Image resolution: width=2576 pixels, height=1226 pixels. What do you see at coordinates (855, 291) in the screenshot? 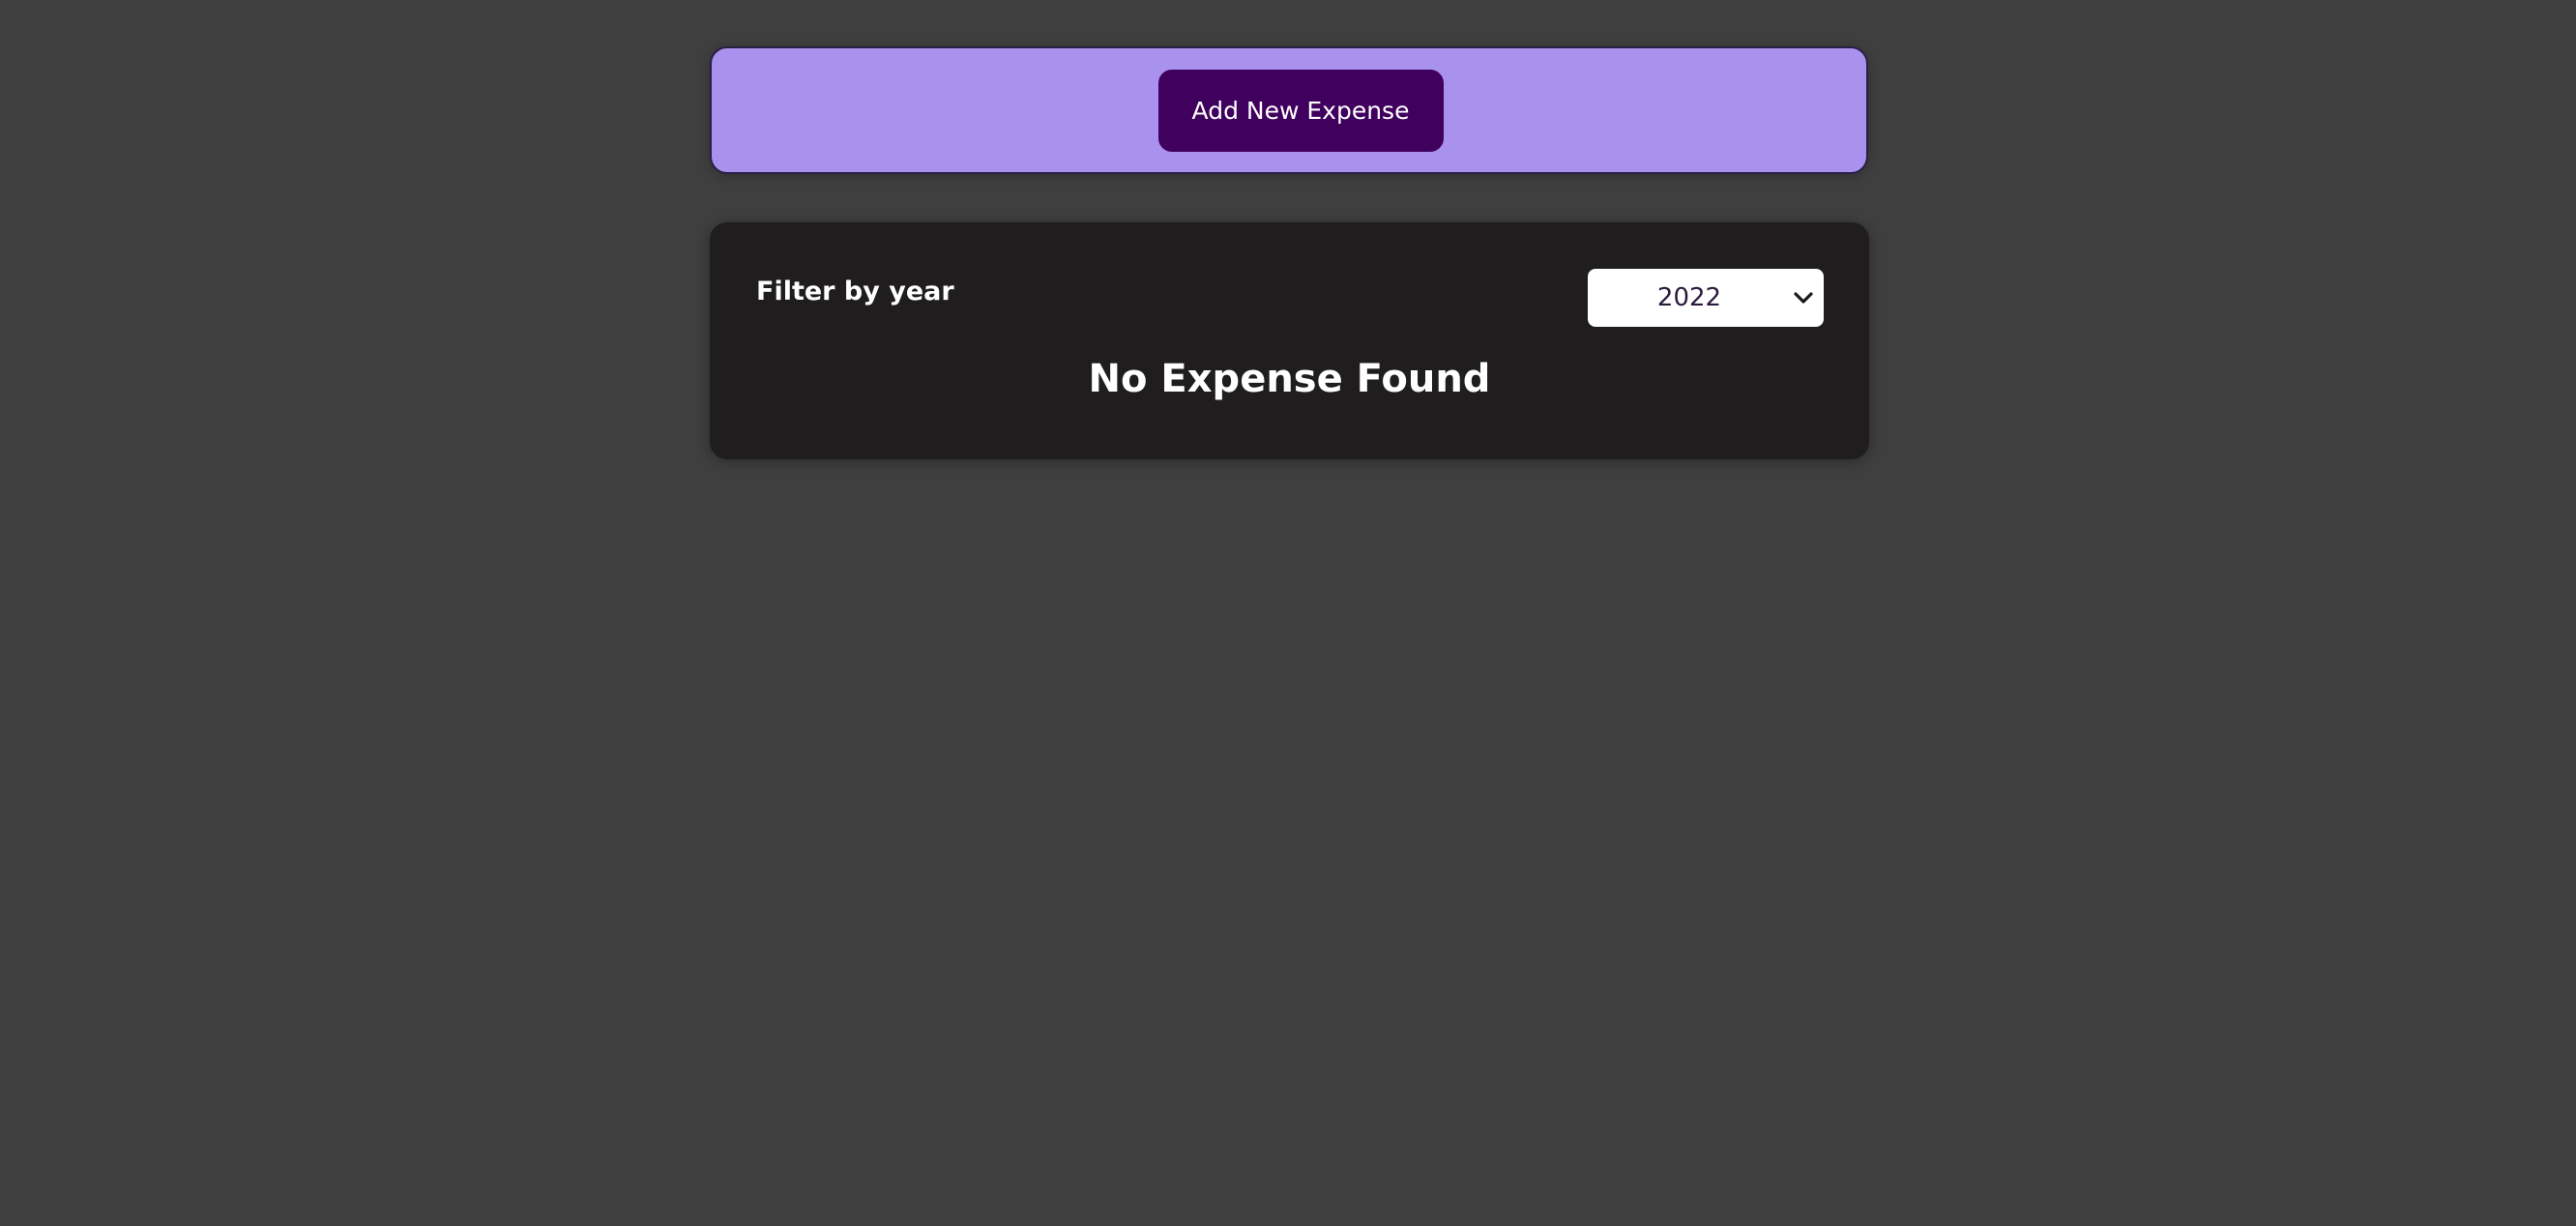
I see `filter-by-year-label: Filter by year` at bounding box center [855, 291].